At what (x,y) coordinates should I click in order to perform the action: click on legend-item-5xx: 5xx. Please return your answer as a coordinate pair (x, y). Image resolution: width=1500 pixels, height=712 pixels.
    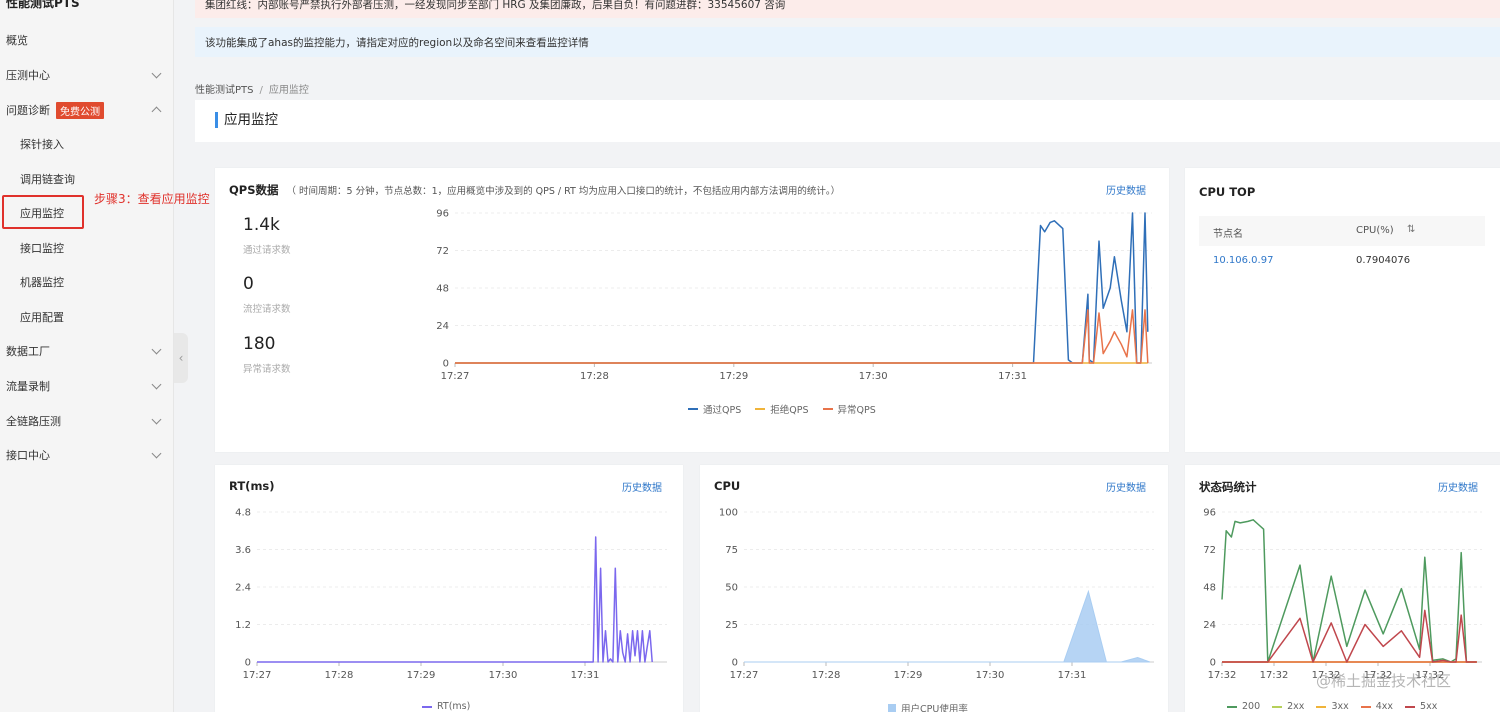
    Looking at the image, I should click on (1421, 706).